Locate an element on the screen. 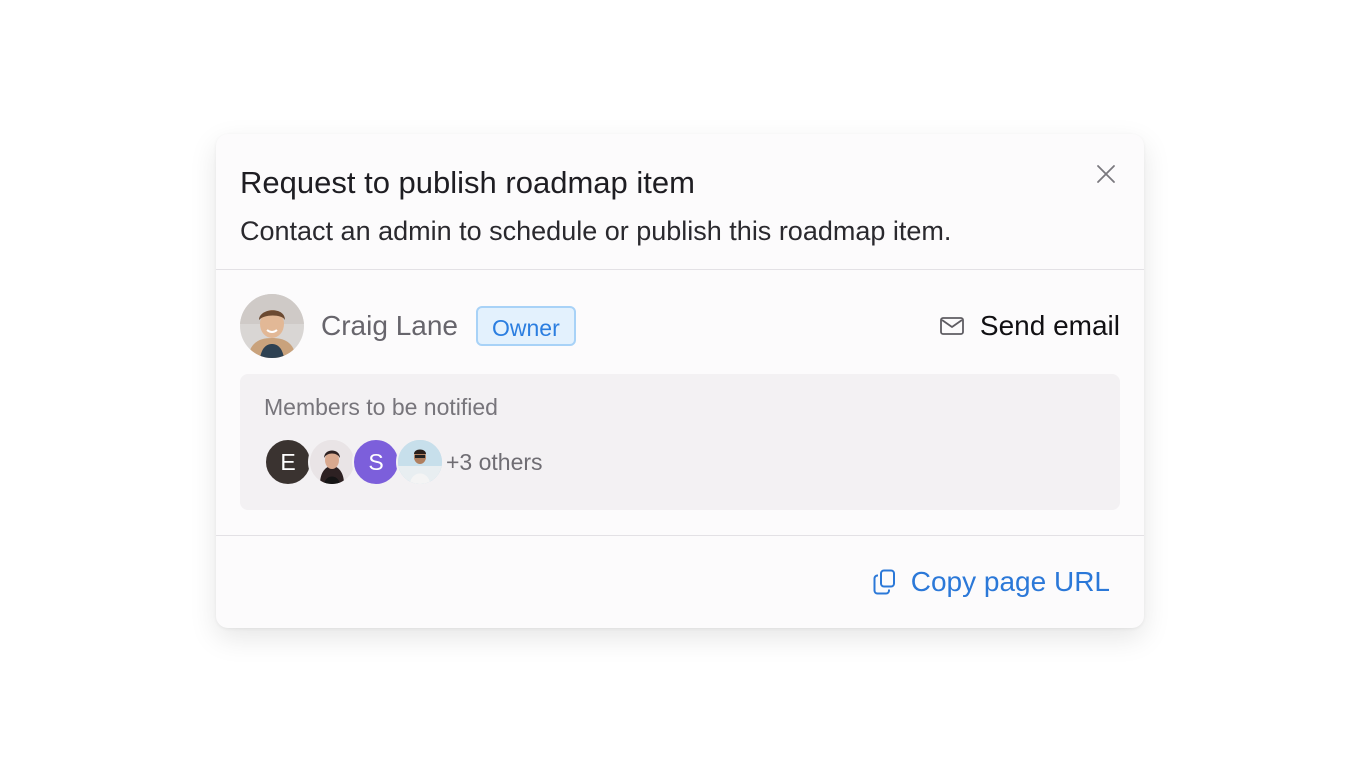 The image size is (1360, 760). member-initial: E is located at coordinates (288, 461).